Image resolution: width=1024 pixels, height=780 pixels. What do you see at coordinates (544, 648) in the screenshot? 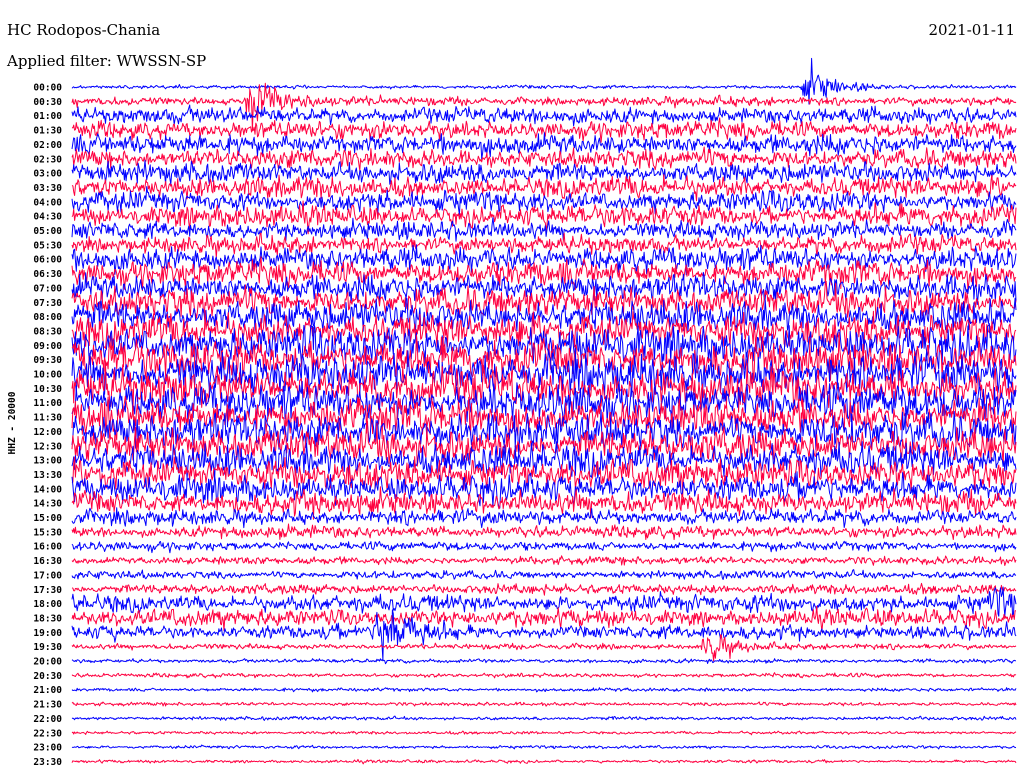
I see `trace-row-1930` at bounding box center [544, 648].